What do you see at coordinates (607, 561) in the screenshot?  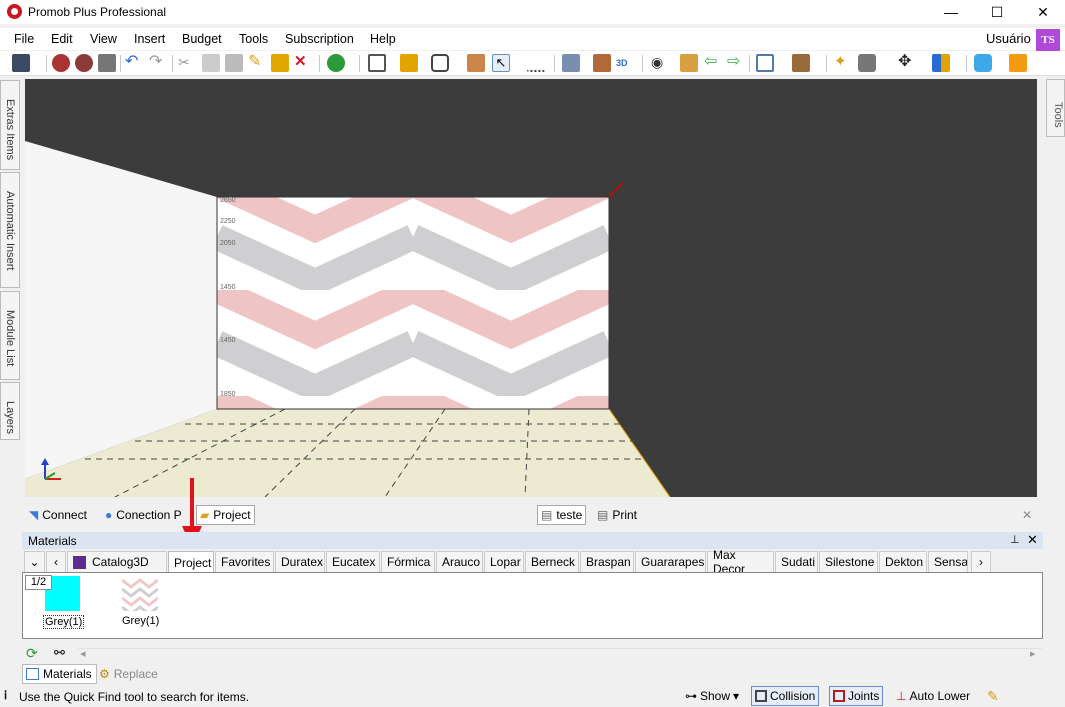 I see `tab-braspan: Braspan` at bounding box center [607, 561].